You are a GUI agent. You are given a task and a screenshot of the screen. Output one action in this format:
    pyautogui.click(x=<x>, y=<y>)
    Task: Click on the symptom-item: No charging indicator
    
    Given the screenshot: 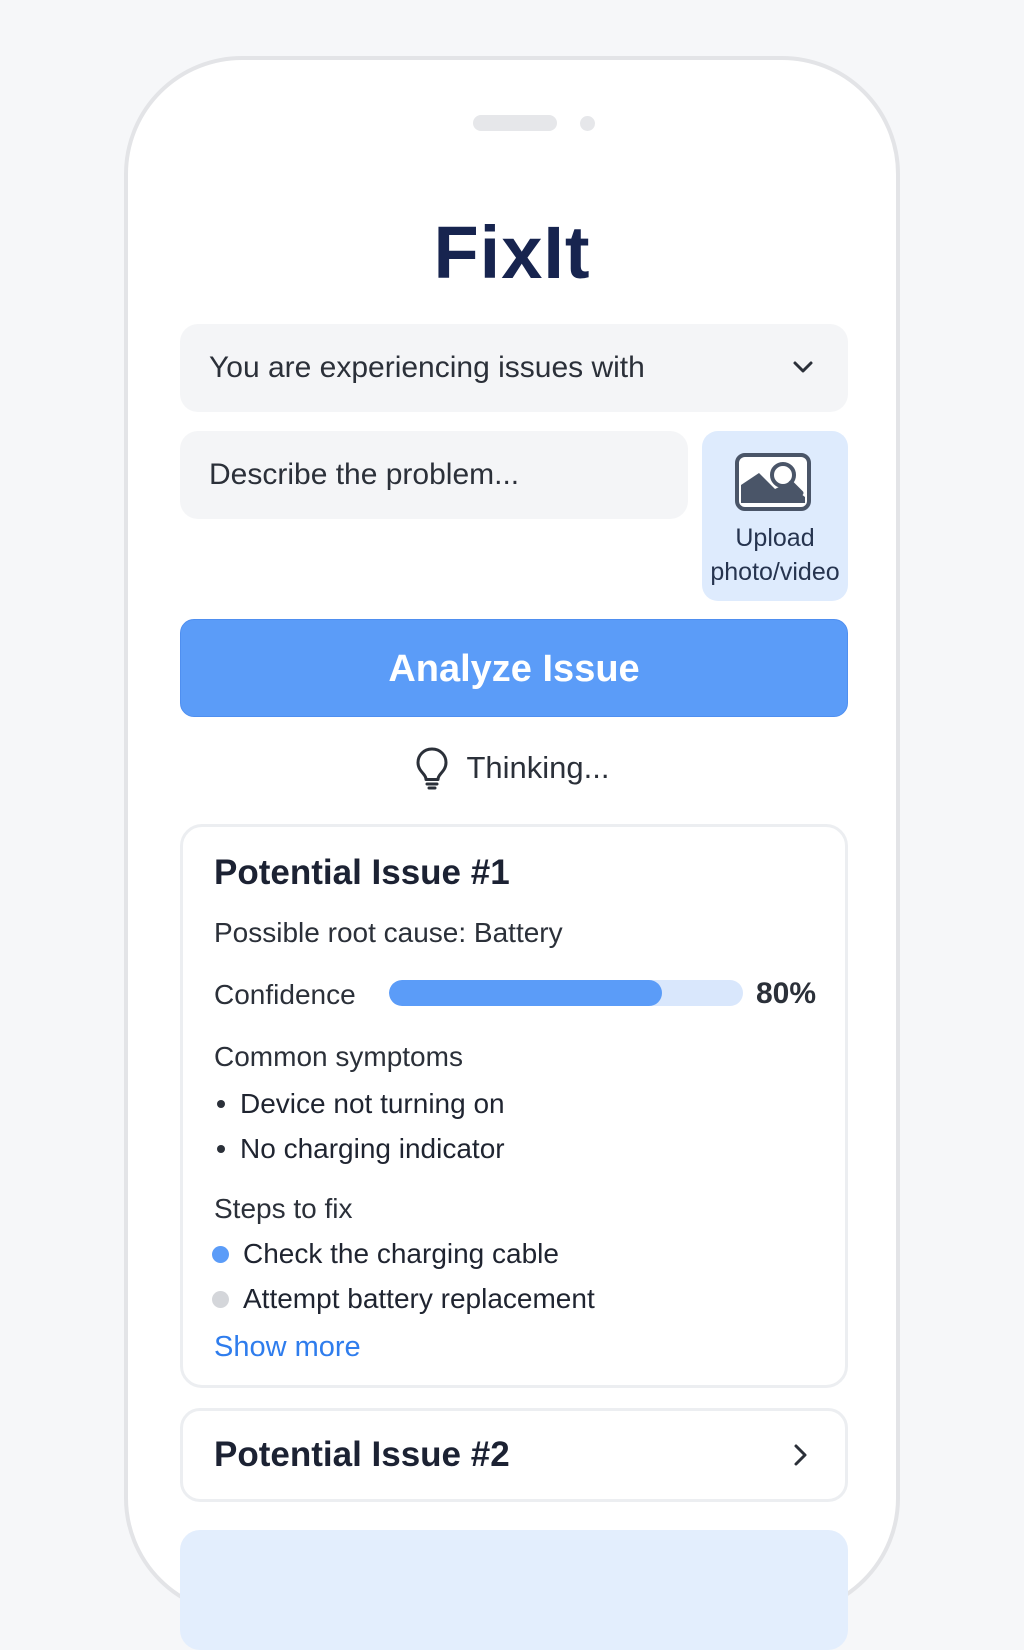 What is the action you would take?
    pyautogui.click(x=359, y=1149)
    